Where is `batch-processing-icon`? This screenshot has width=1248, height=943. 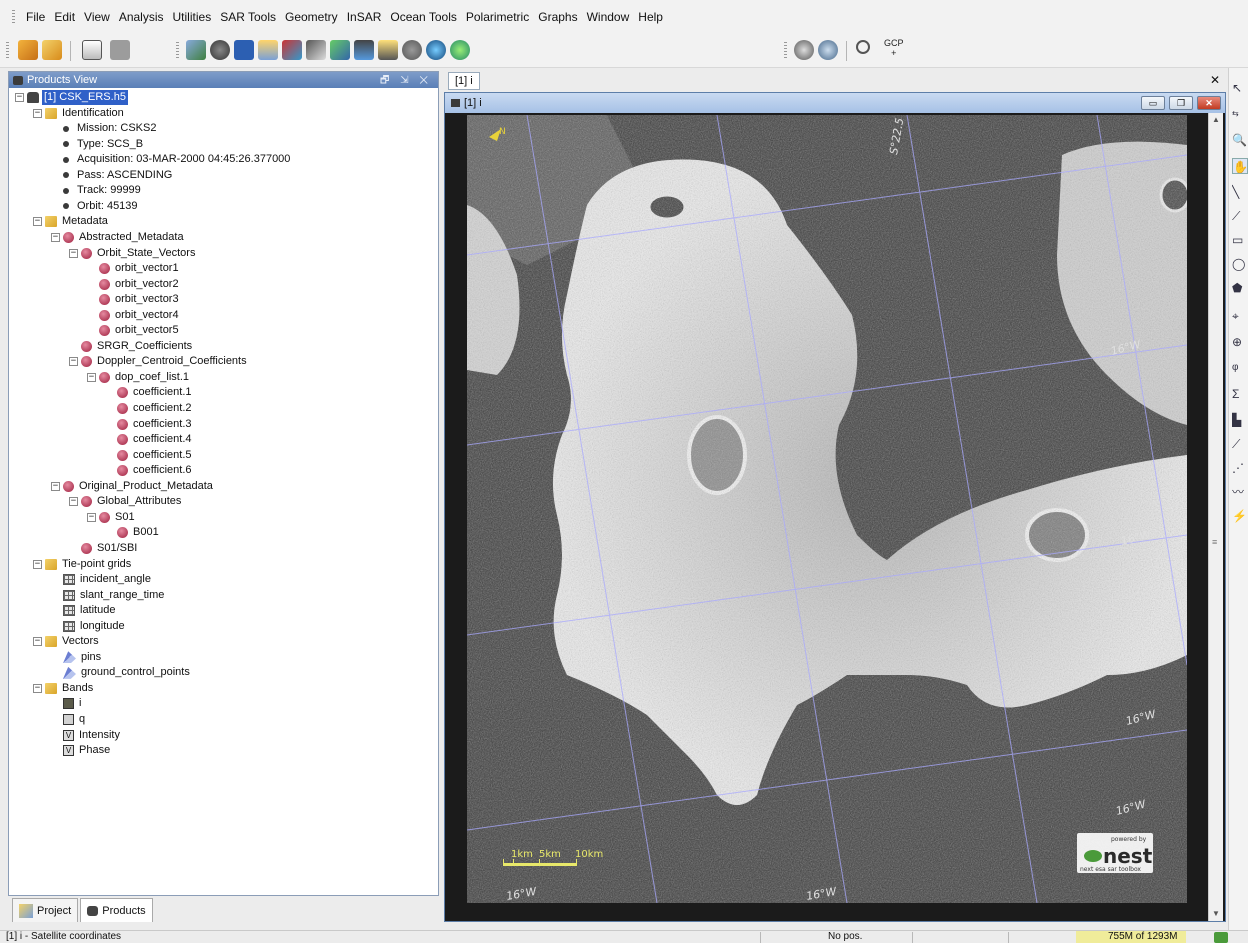
batch-processing-icon is located at coordinates (292, 50).